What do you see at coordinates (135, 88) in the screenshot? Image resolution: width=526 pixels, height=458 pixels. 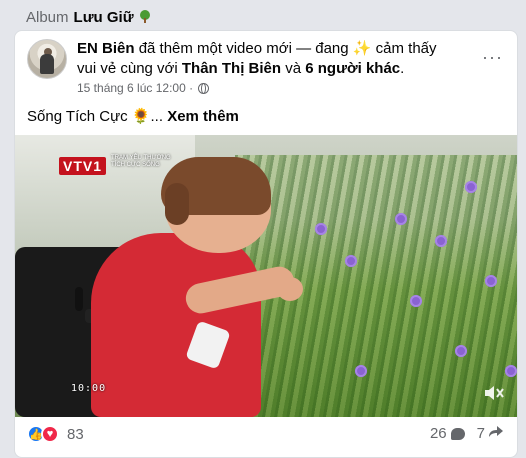 I see `timestamp-link: 15 tháng 6 lúc 12:00 ·` at bounding box center [135, 88].